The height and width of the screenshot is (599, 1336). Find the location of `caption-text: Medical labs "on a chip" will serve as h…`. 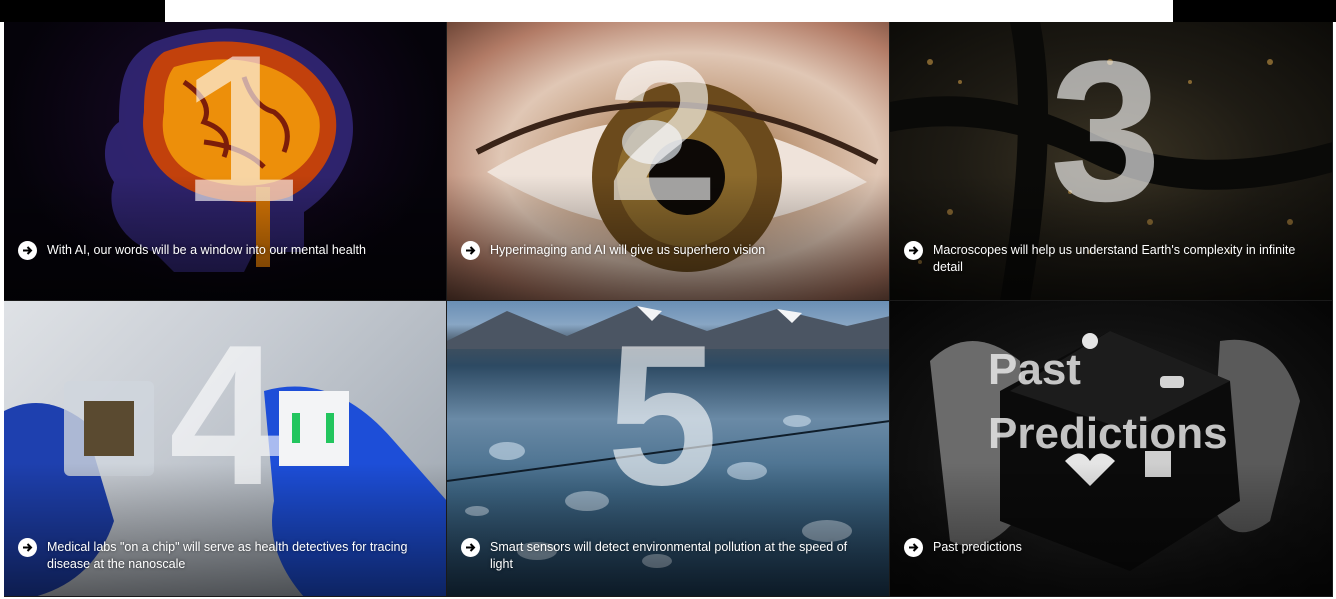

caption-text: Medical labs "on a chip" will serve as h… is located at coordinates (227, 555).